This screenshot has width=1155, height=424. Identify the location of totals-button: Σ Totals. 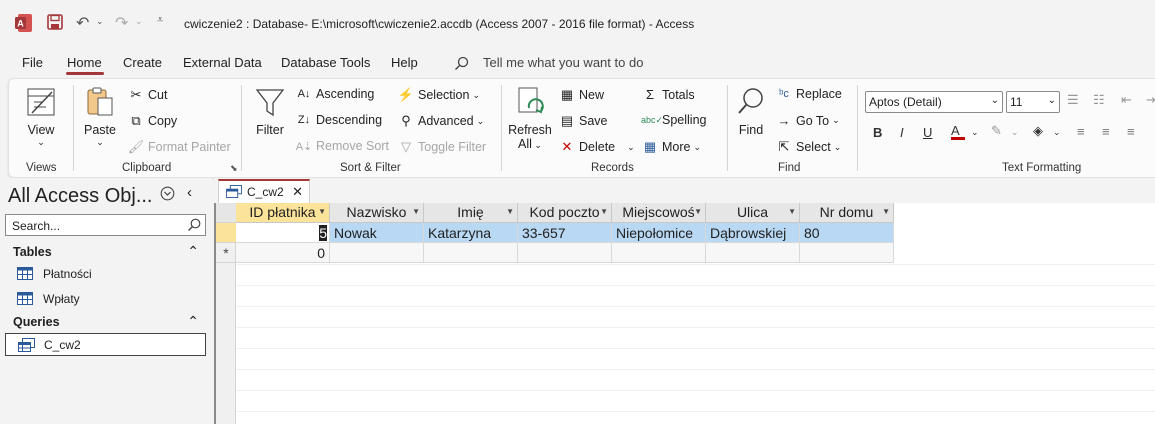
(668, 94).